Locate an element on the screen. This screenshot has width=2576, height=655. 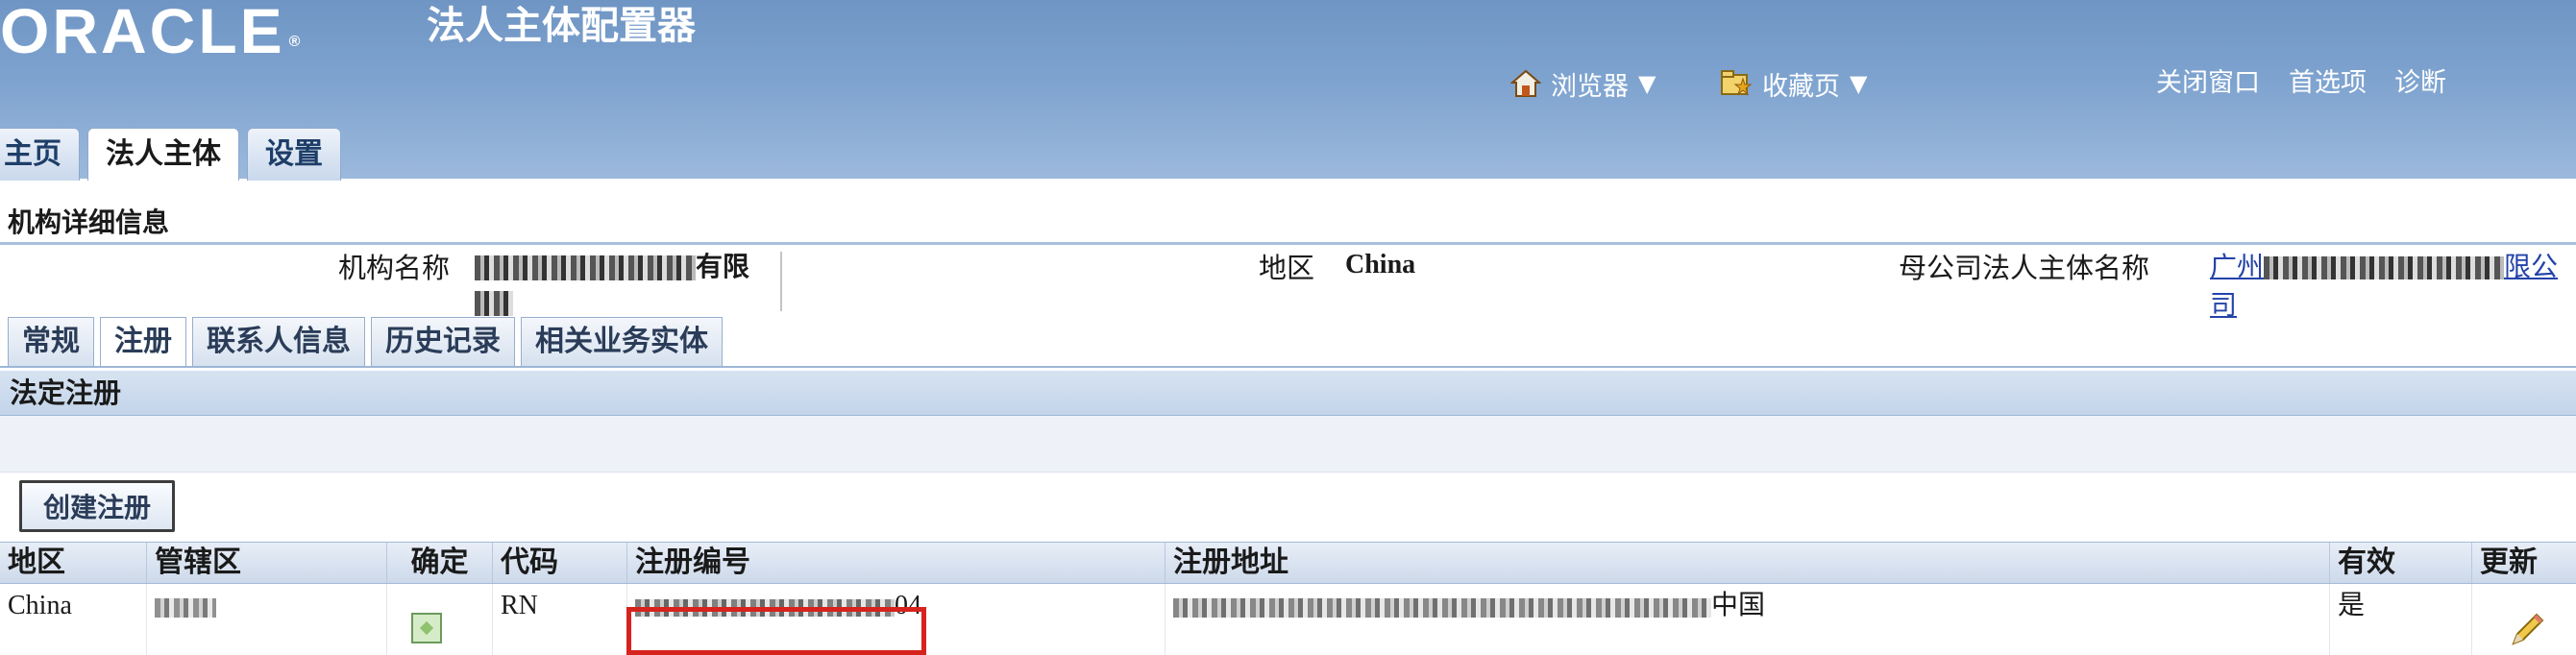
subtab-history: 历史记录 is located at coordinates (443, 341).